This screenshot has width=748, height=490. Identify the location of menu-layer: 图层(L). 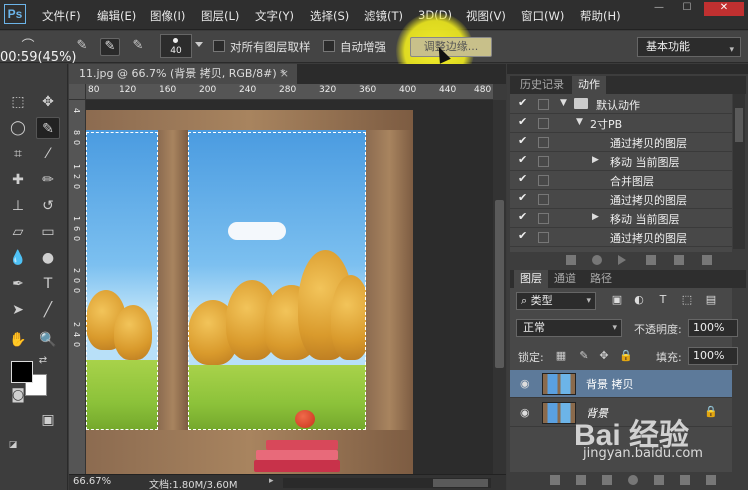
(220, 16).